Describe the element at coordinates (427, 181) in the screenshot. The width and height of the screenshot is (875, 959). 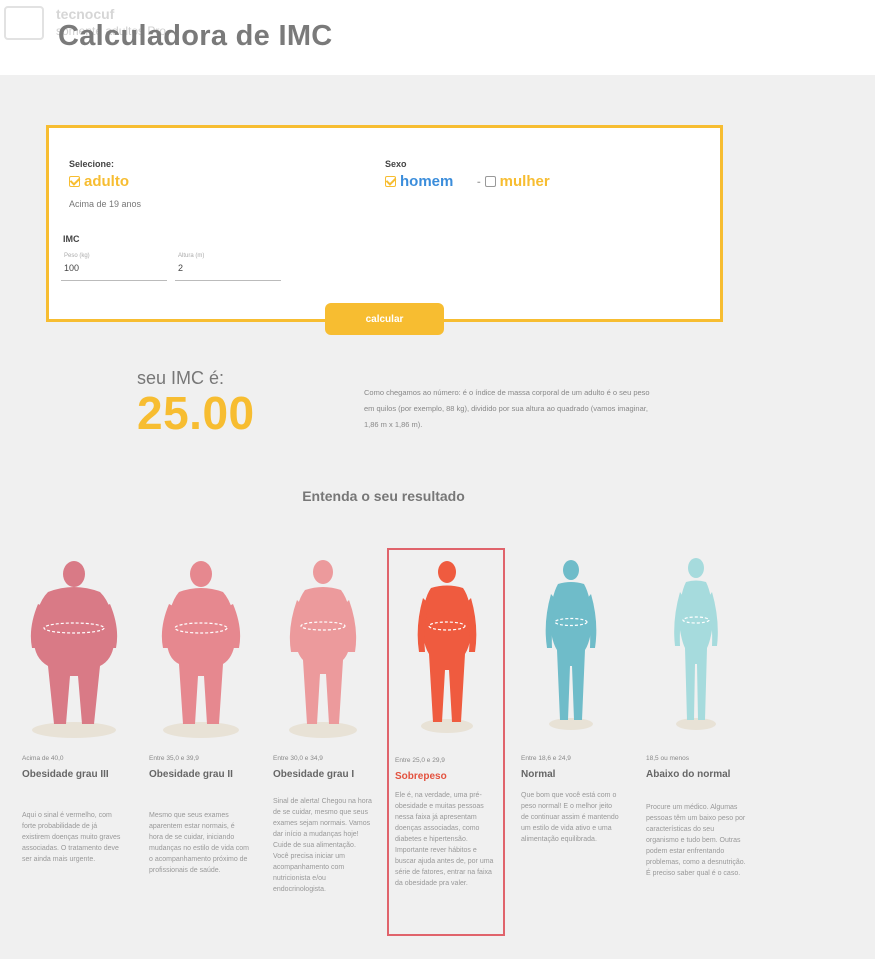
I see `option-homem-label: homem` at that location.